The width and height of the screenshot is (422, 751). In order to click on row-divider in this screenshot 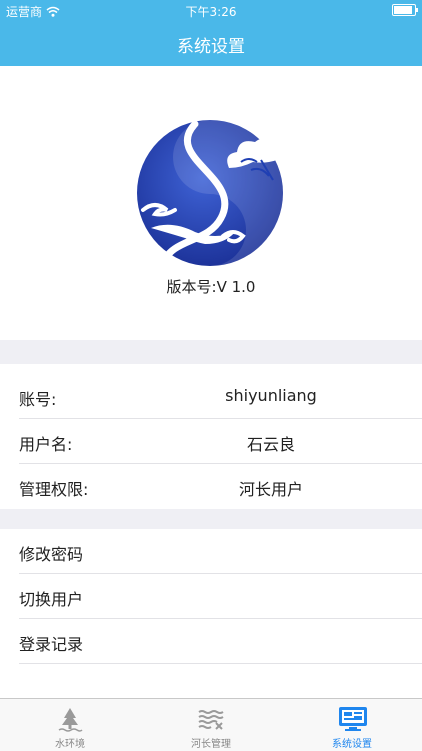, I will do `click(220, 663)`.